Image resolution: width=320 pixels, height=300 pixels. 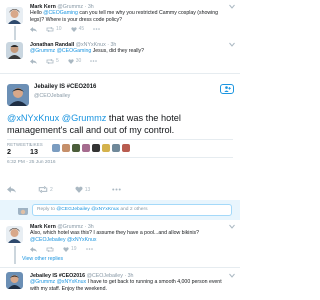 What do you see at coordinates (37, 13) in the screenshot?
I see `text-part: Hello` at bounding box center [37, 13].